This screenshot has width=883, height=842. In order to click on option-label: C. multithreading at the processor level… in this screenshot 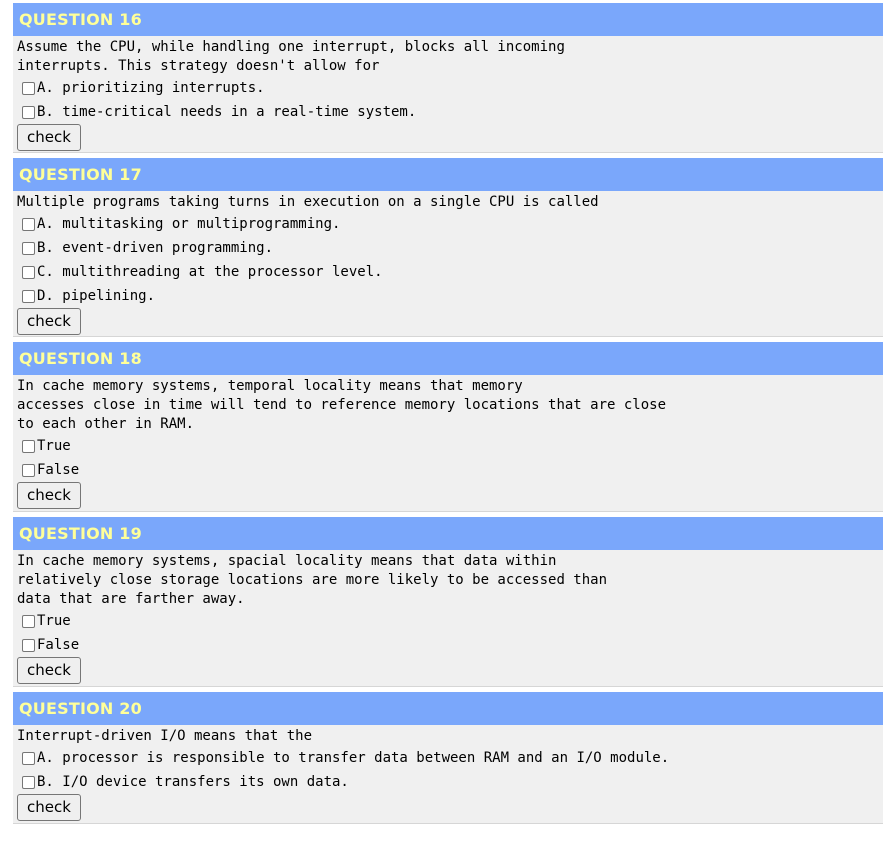, I will do `click(210, 272)`.